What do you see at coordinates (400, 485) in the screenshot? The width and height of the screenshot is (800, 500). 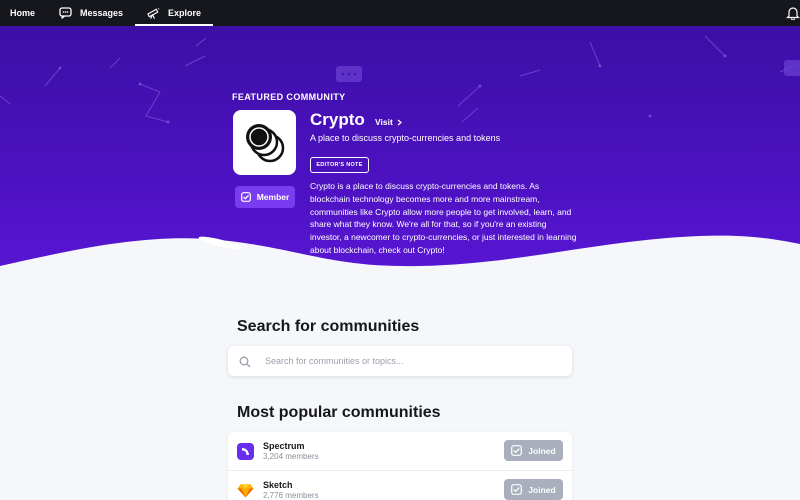 I see `list-item: Sketch 2,776 members Joined` at bounding box center [400, 485].